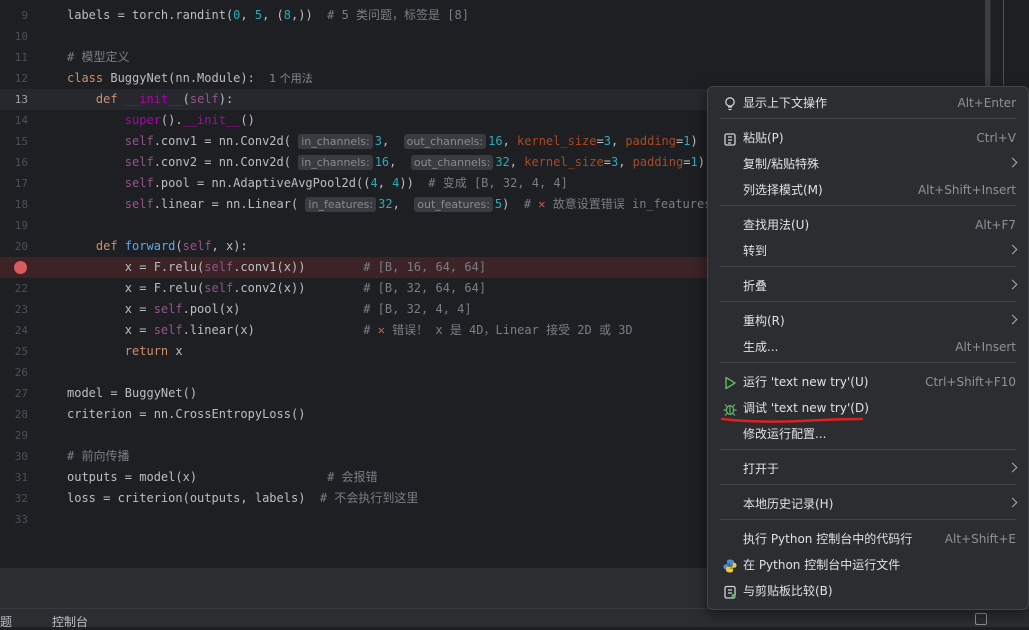  What do you see at coordinates (190, 78) in the screenshot?
I see `code-text: class BuggyNet(nn.Module): 1 个用法` at bounding box center [190, 78].